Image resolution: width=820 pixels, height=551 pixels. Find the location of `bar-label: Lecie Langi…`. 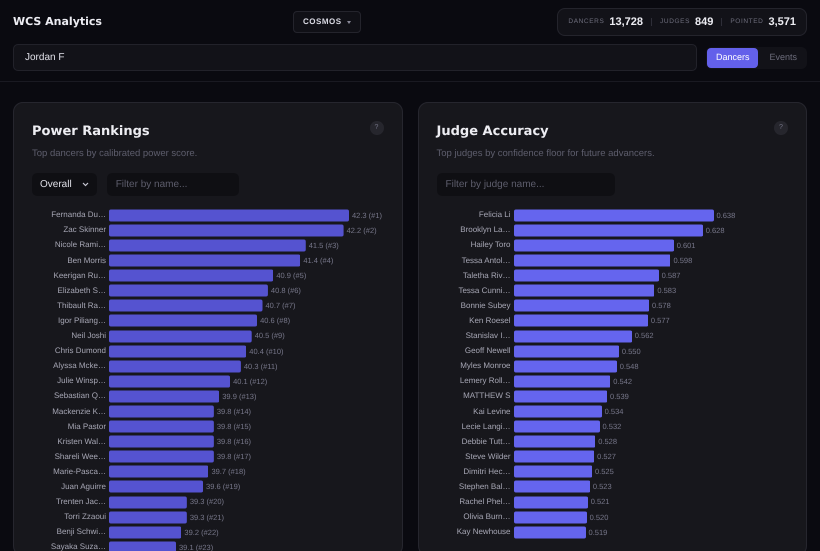

bar-label: Lecie Langi… is located at coordinates (486, 426).